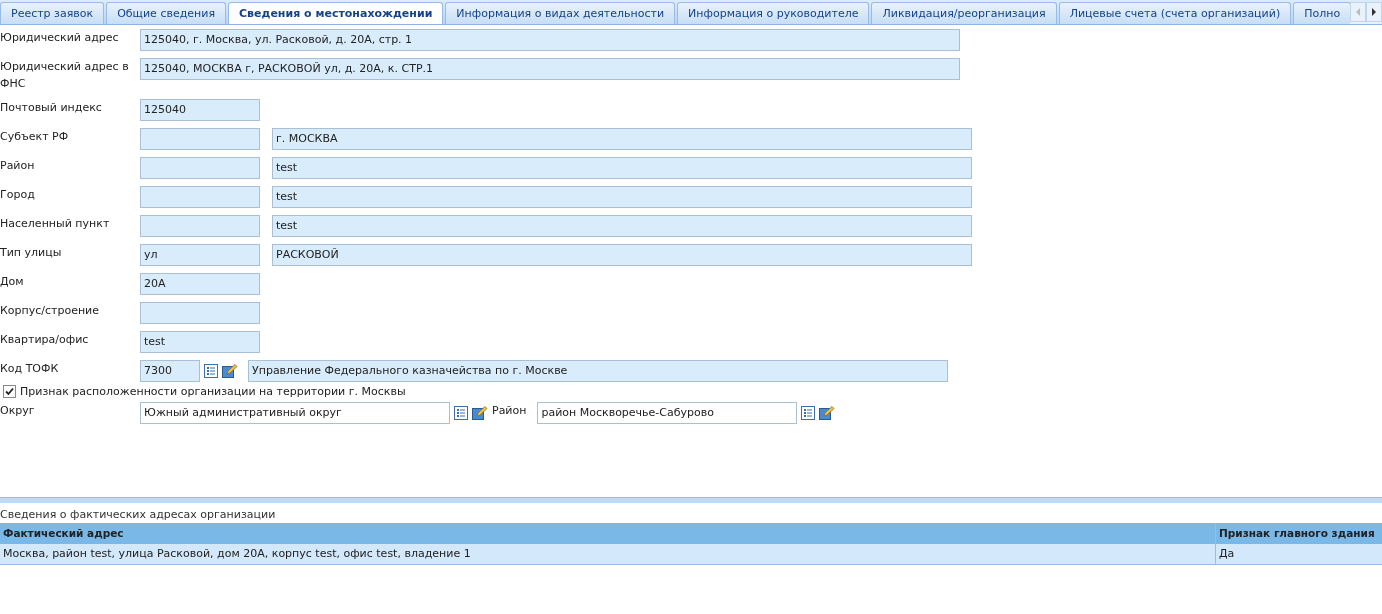 The height and width of the screenshot is (614, 1382). What do you see at coordinates (608, 533) in the screenshot?
I see `column-header: Фактический адрес` at bounding box center [608, 533].